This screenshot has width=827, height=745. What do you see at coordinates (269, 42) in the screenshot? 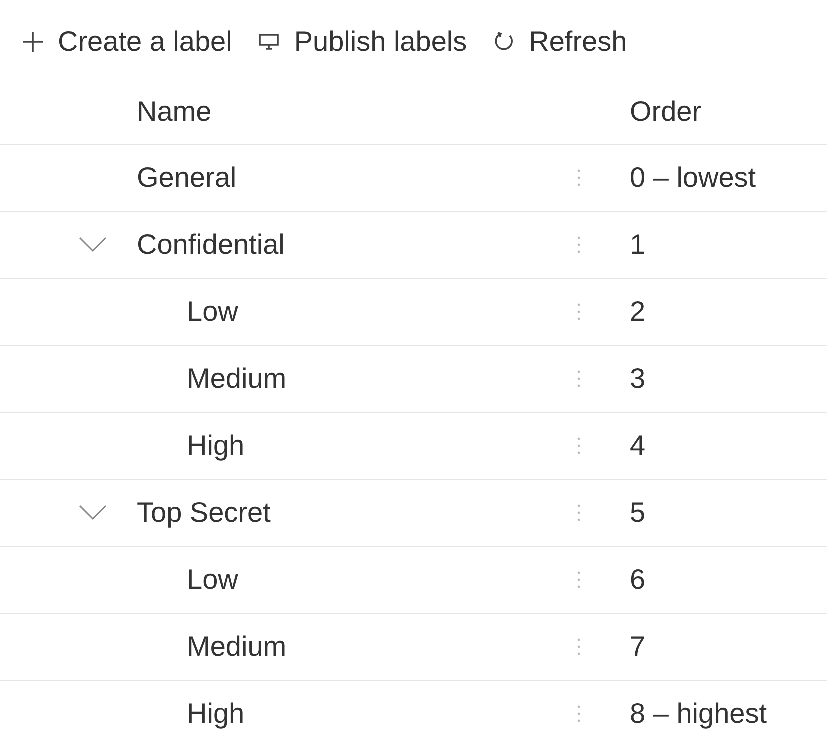
I see `monitor-icon` at bounding box center [269, 42].